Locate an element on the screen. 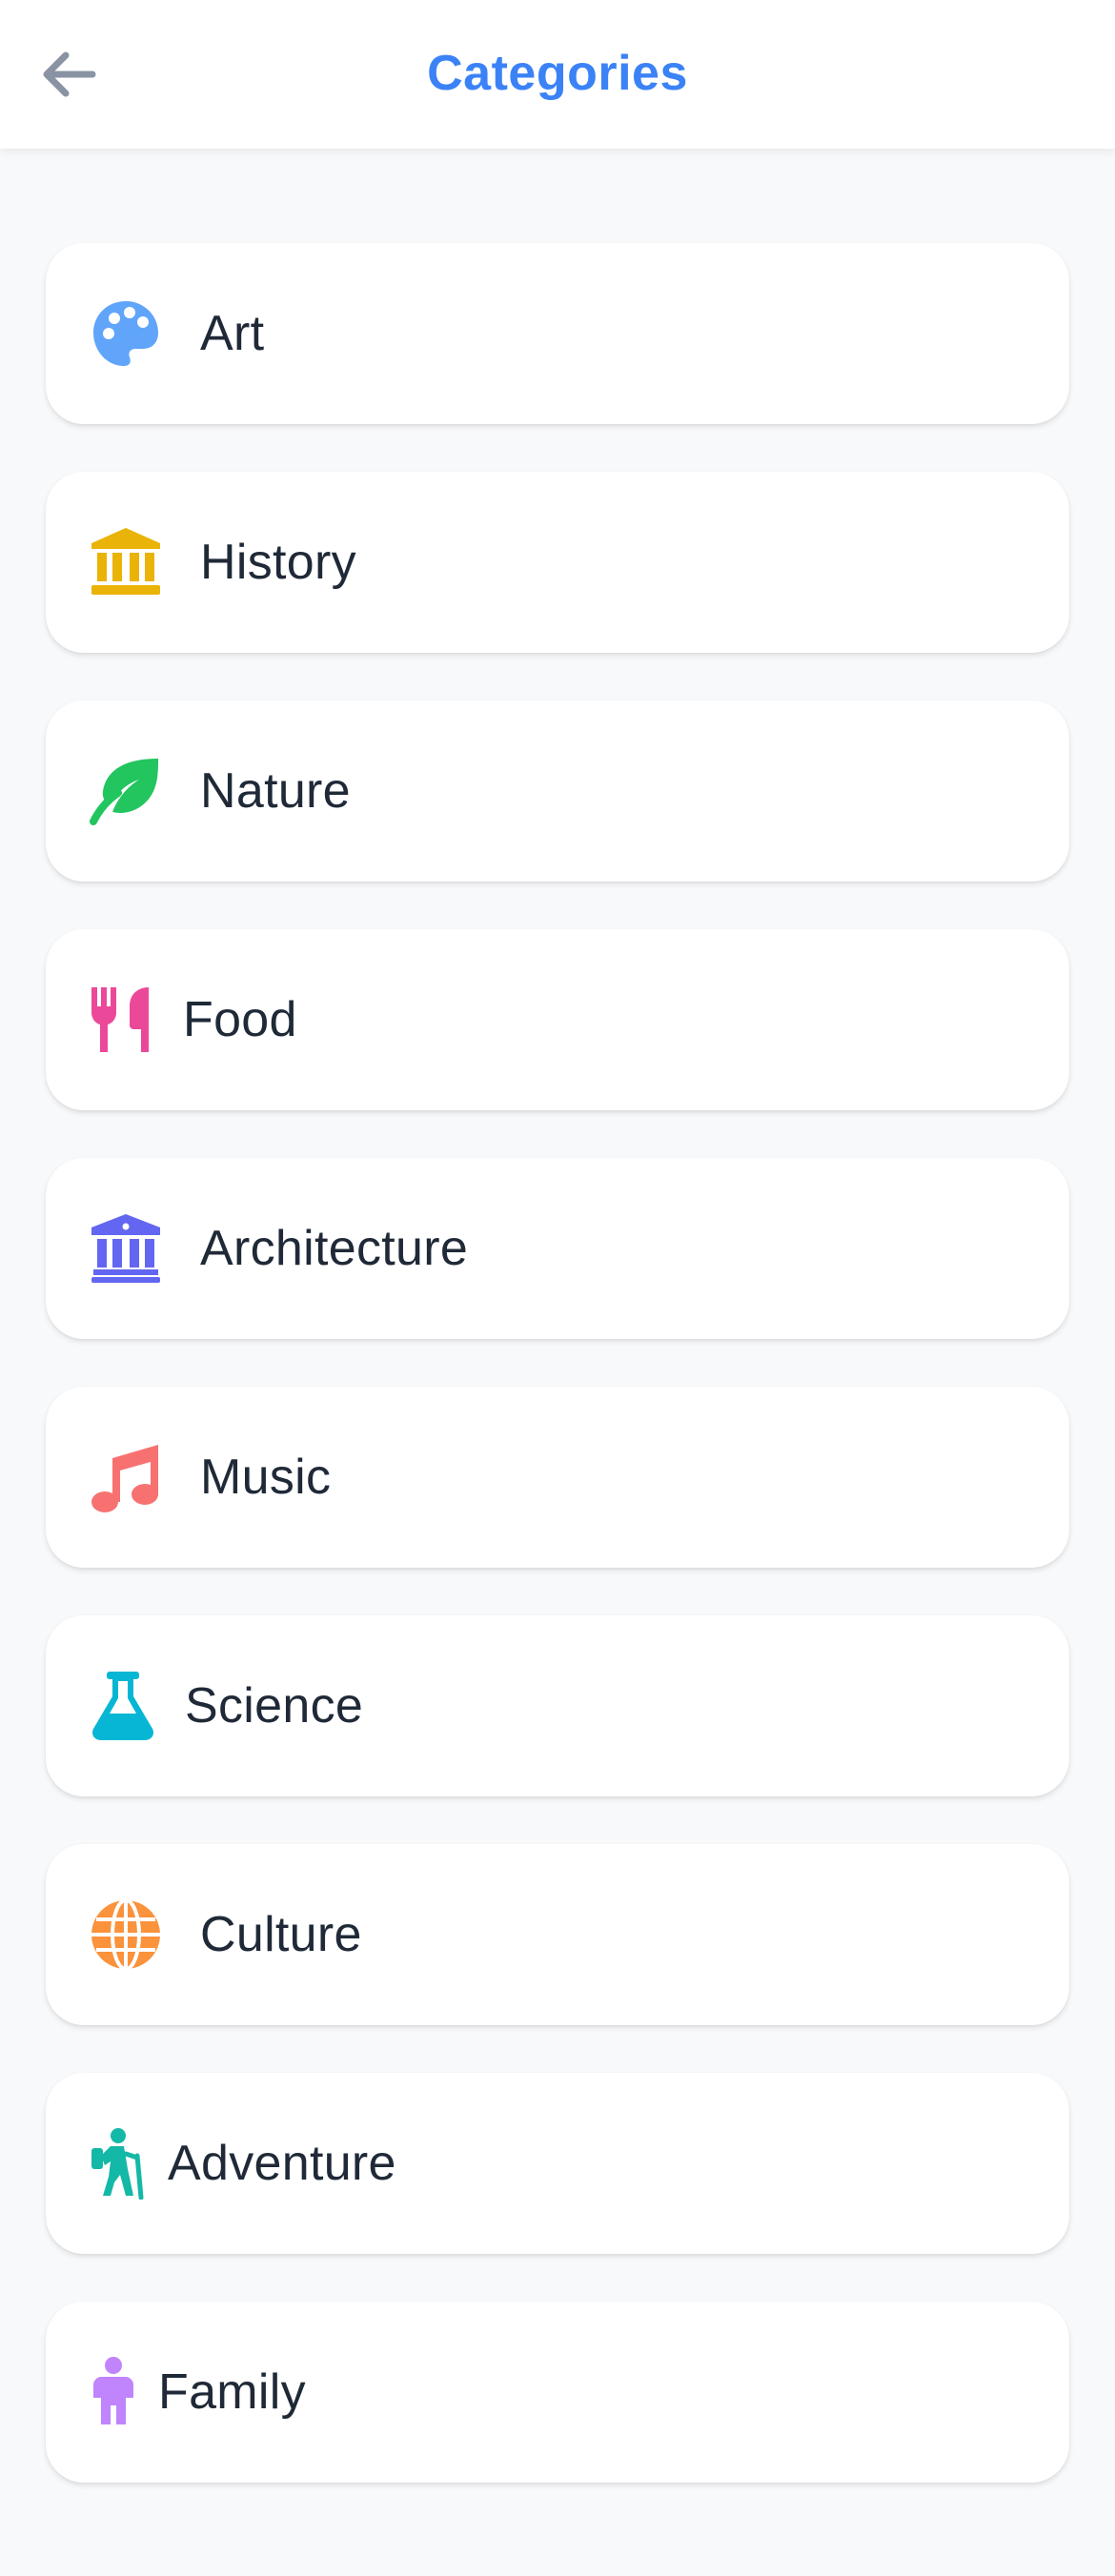 The height and width of the screenshot is (2576, 1115). category-item-music: Music is located at coordinates (557, 1477).